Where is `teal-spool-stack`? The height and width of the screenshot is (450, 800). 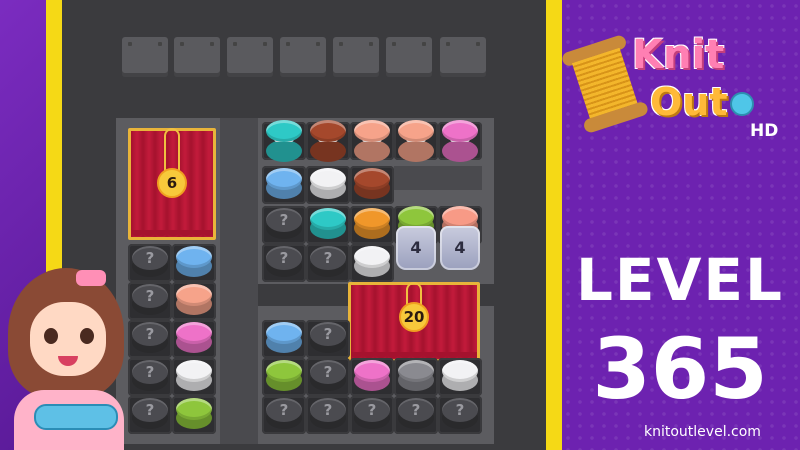
teal-spool-stack is located at coordinates (284, 142).